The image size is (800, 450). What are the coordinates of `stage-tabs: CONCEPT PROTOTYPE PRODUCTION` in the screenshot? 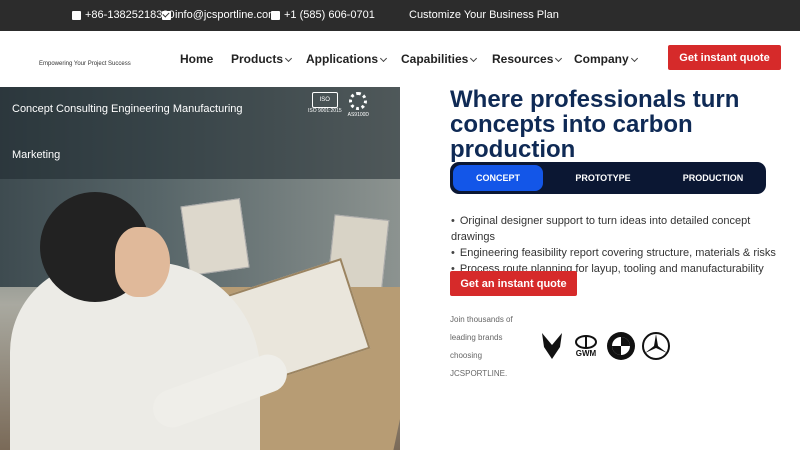 It's located at (608, 178).